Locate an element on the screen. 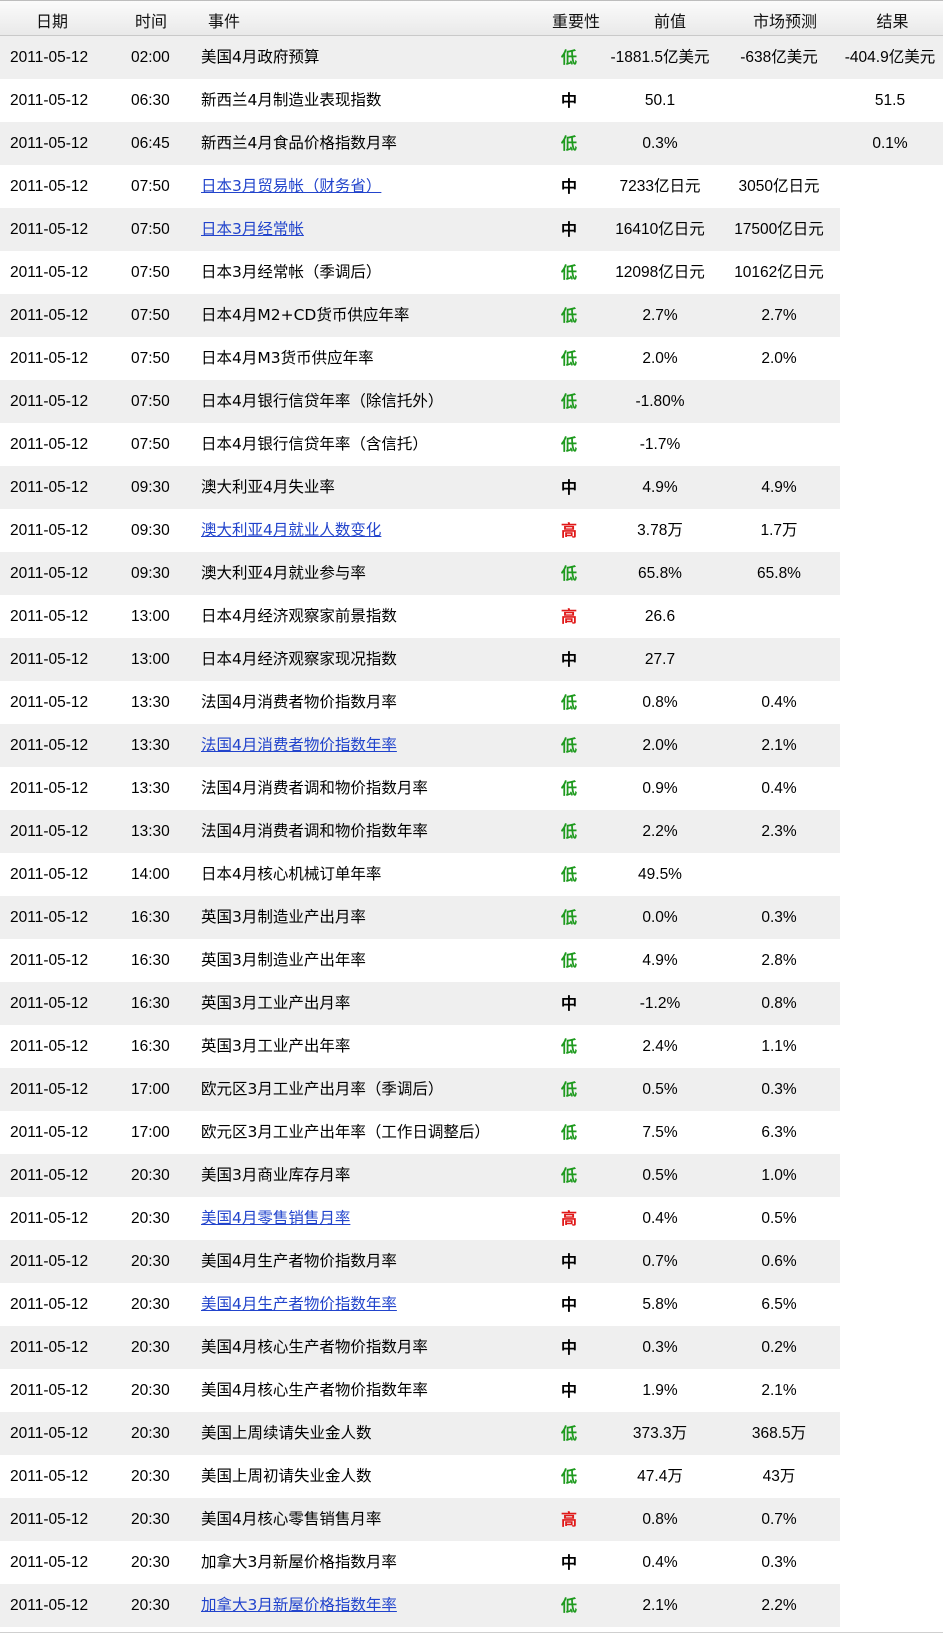 Image resolution: width=943 pixels, height=1639 pixels. event-link: 美国4月生产者物价指数年率 is located at coordinates (299, 1304).